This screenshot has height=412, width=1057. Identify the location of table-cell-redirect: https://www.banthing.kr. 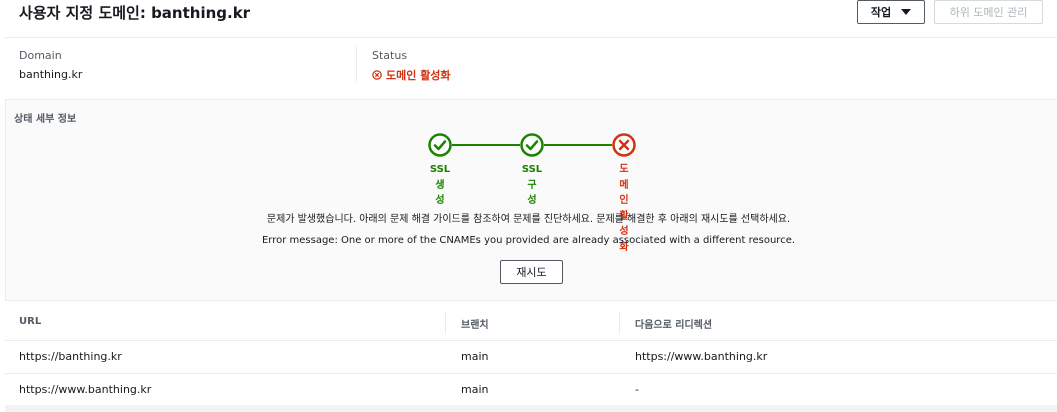
(701, 356).